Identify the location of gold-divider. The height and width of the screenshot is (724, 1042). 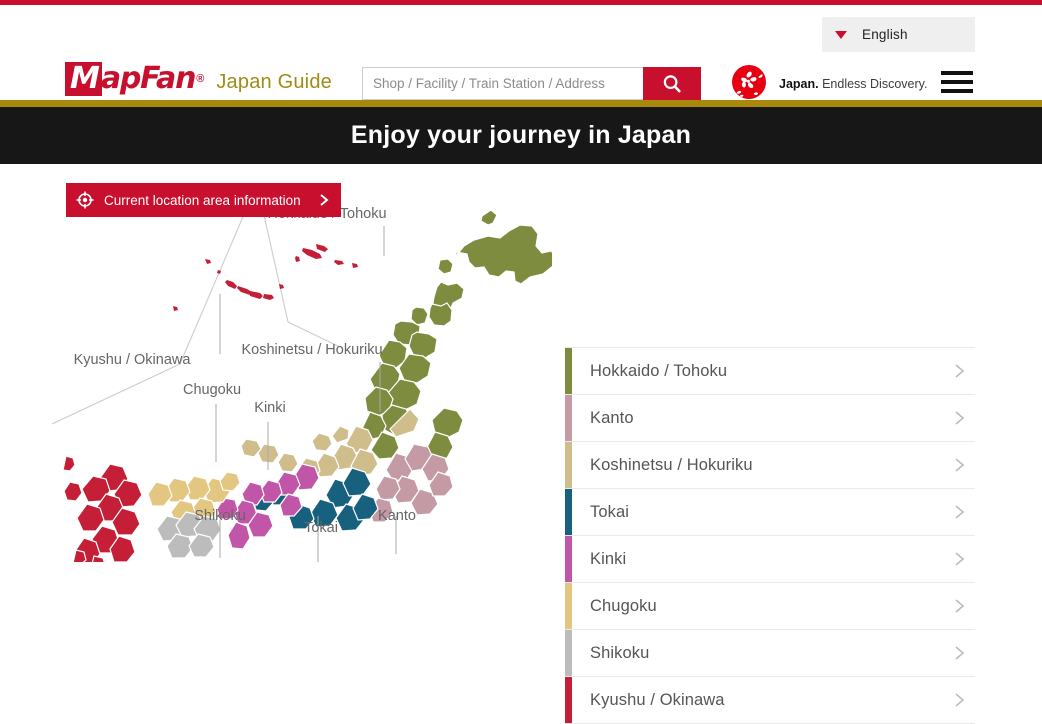
(521, 103).